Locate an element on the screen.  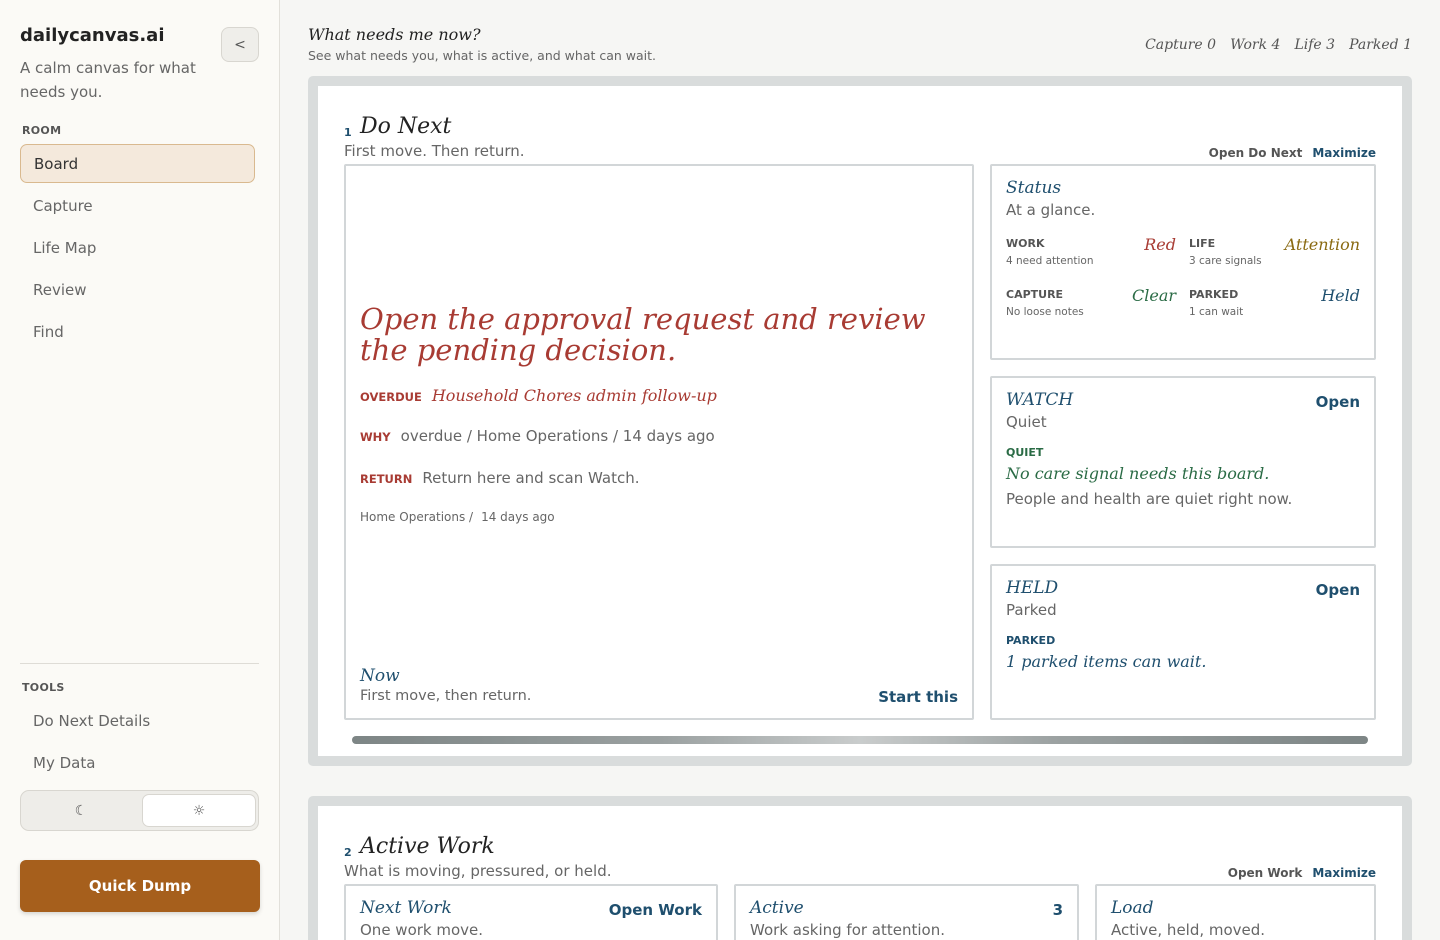
brand-name: dailycanvas.ai is located at coordinates (92, 35).